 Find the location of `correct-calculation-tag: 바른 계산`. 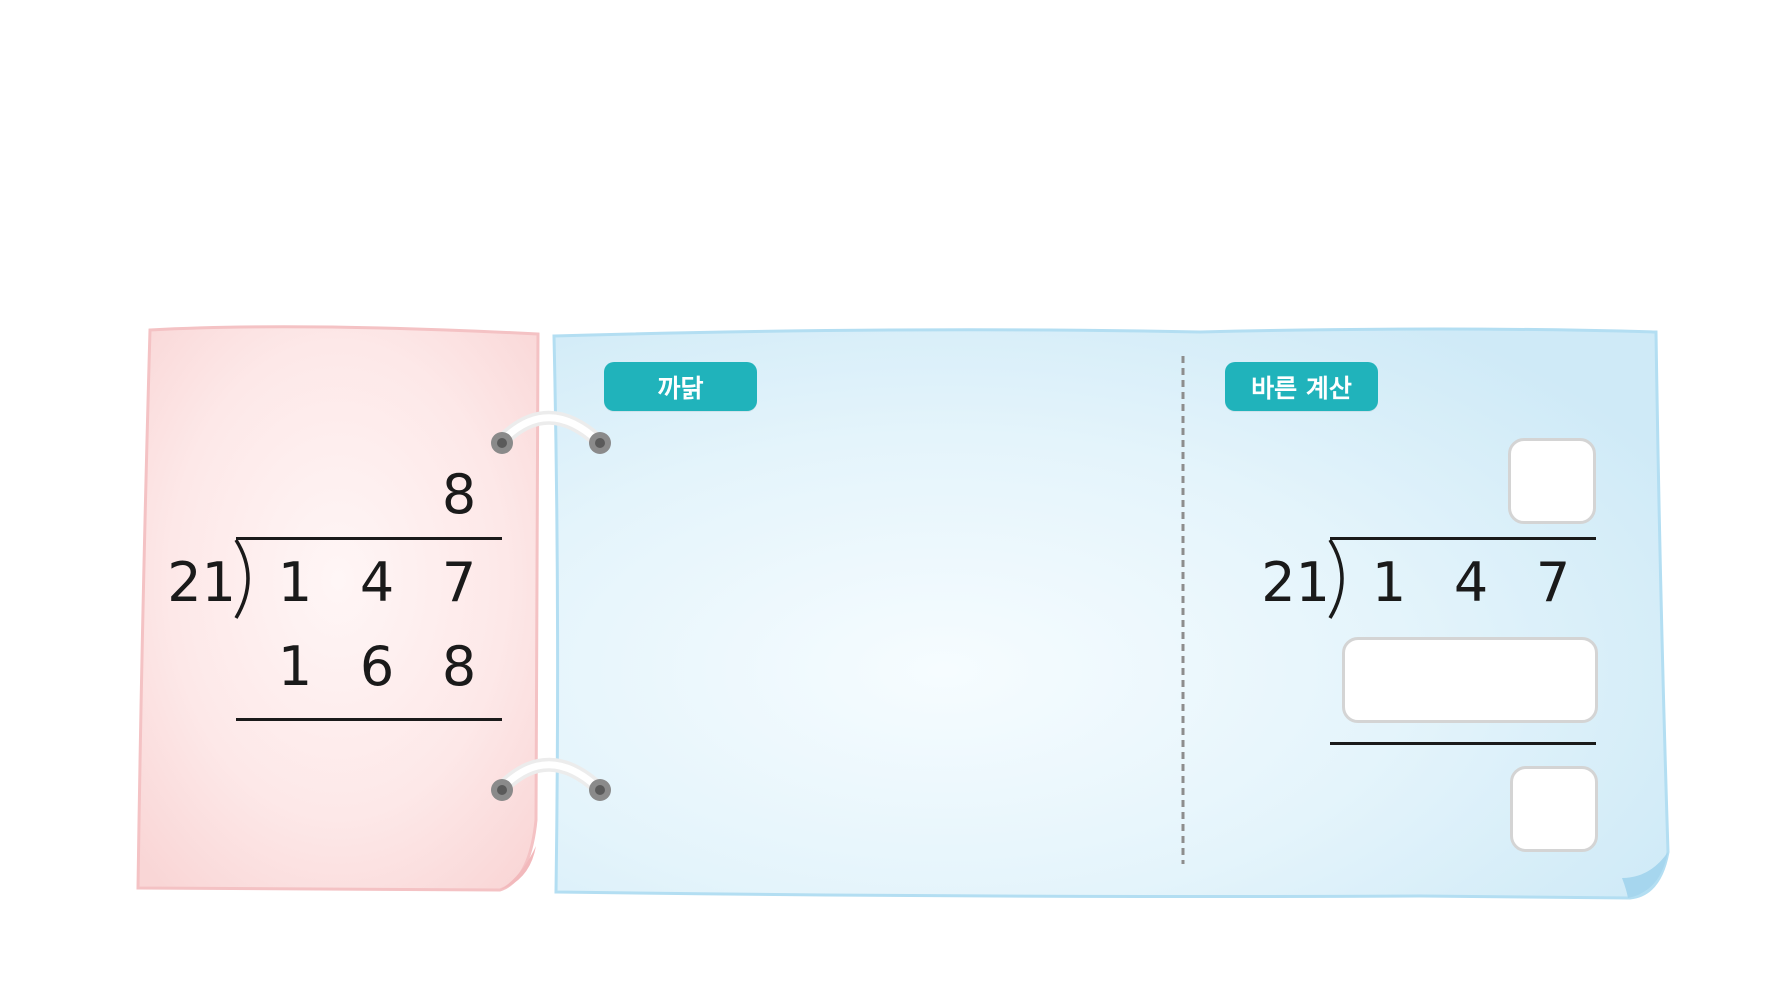

correct-calculation-tag: 바른 계산 is located at coordinates (1301, 386).